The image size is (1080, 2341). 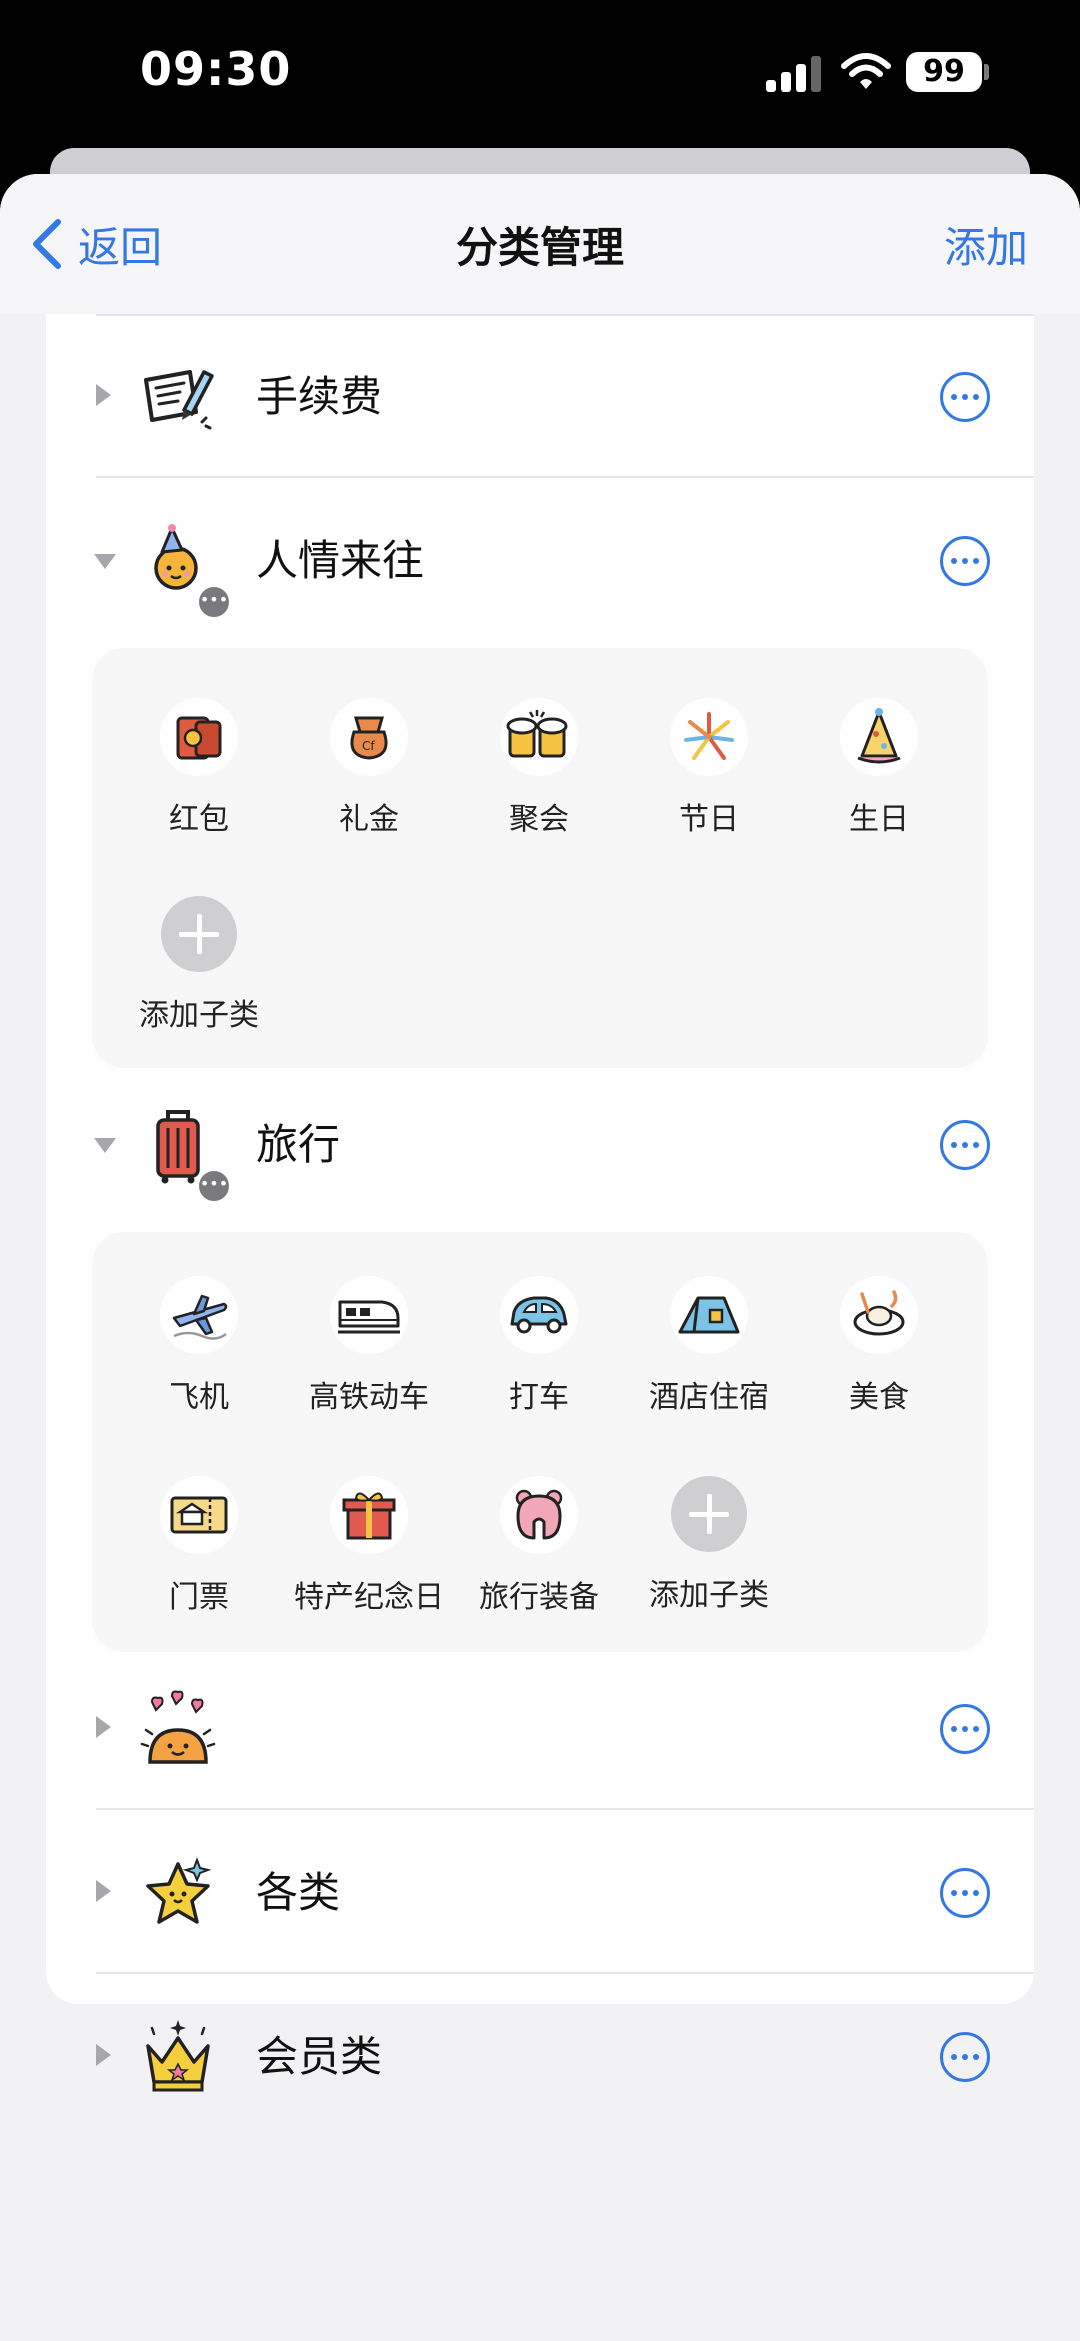 I want to click on subcategory-label: 红包, so click(x=199, y=819).